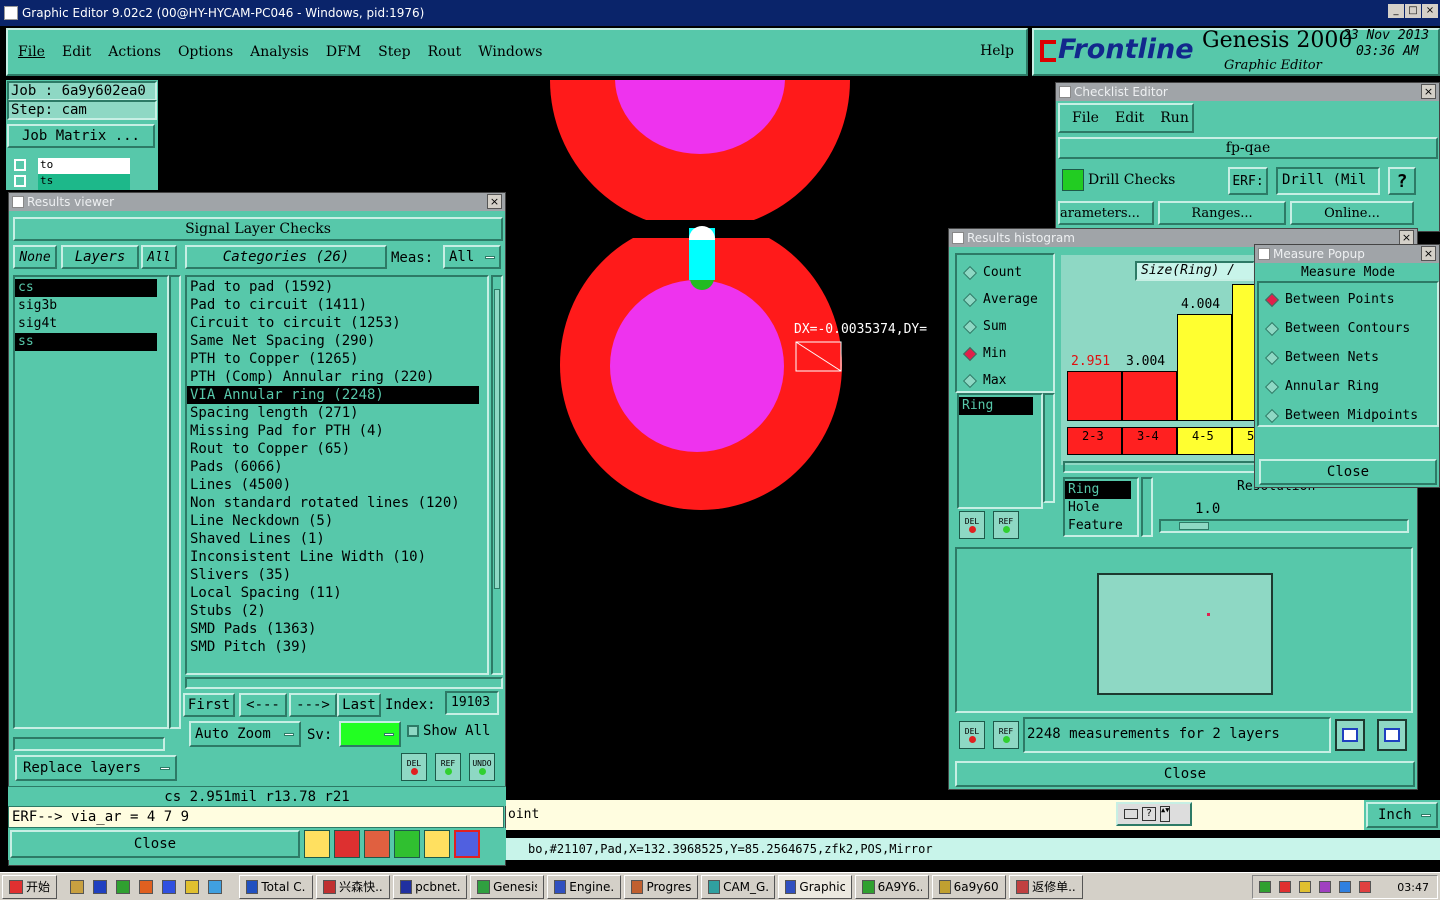  I want to click on sv-color-dropdown, so click(370, 734).